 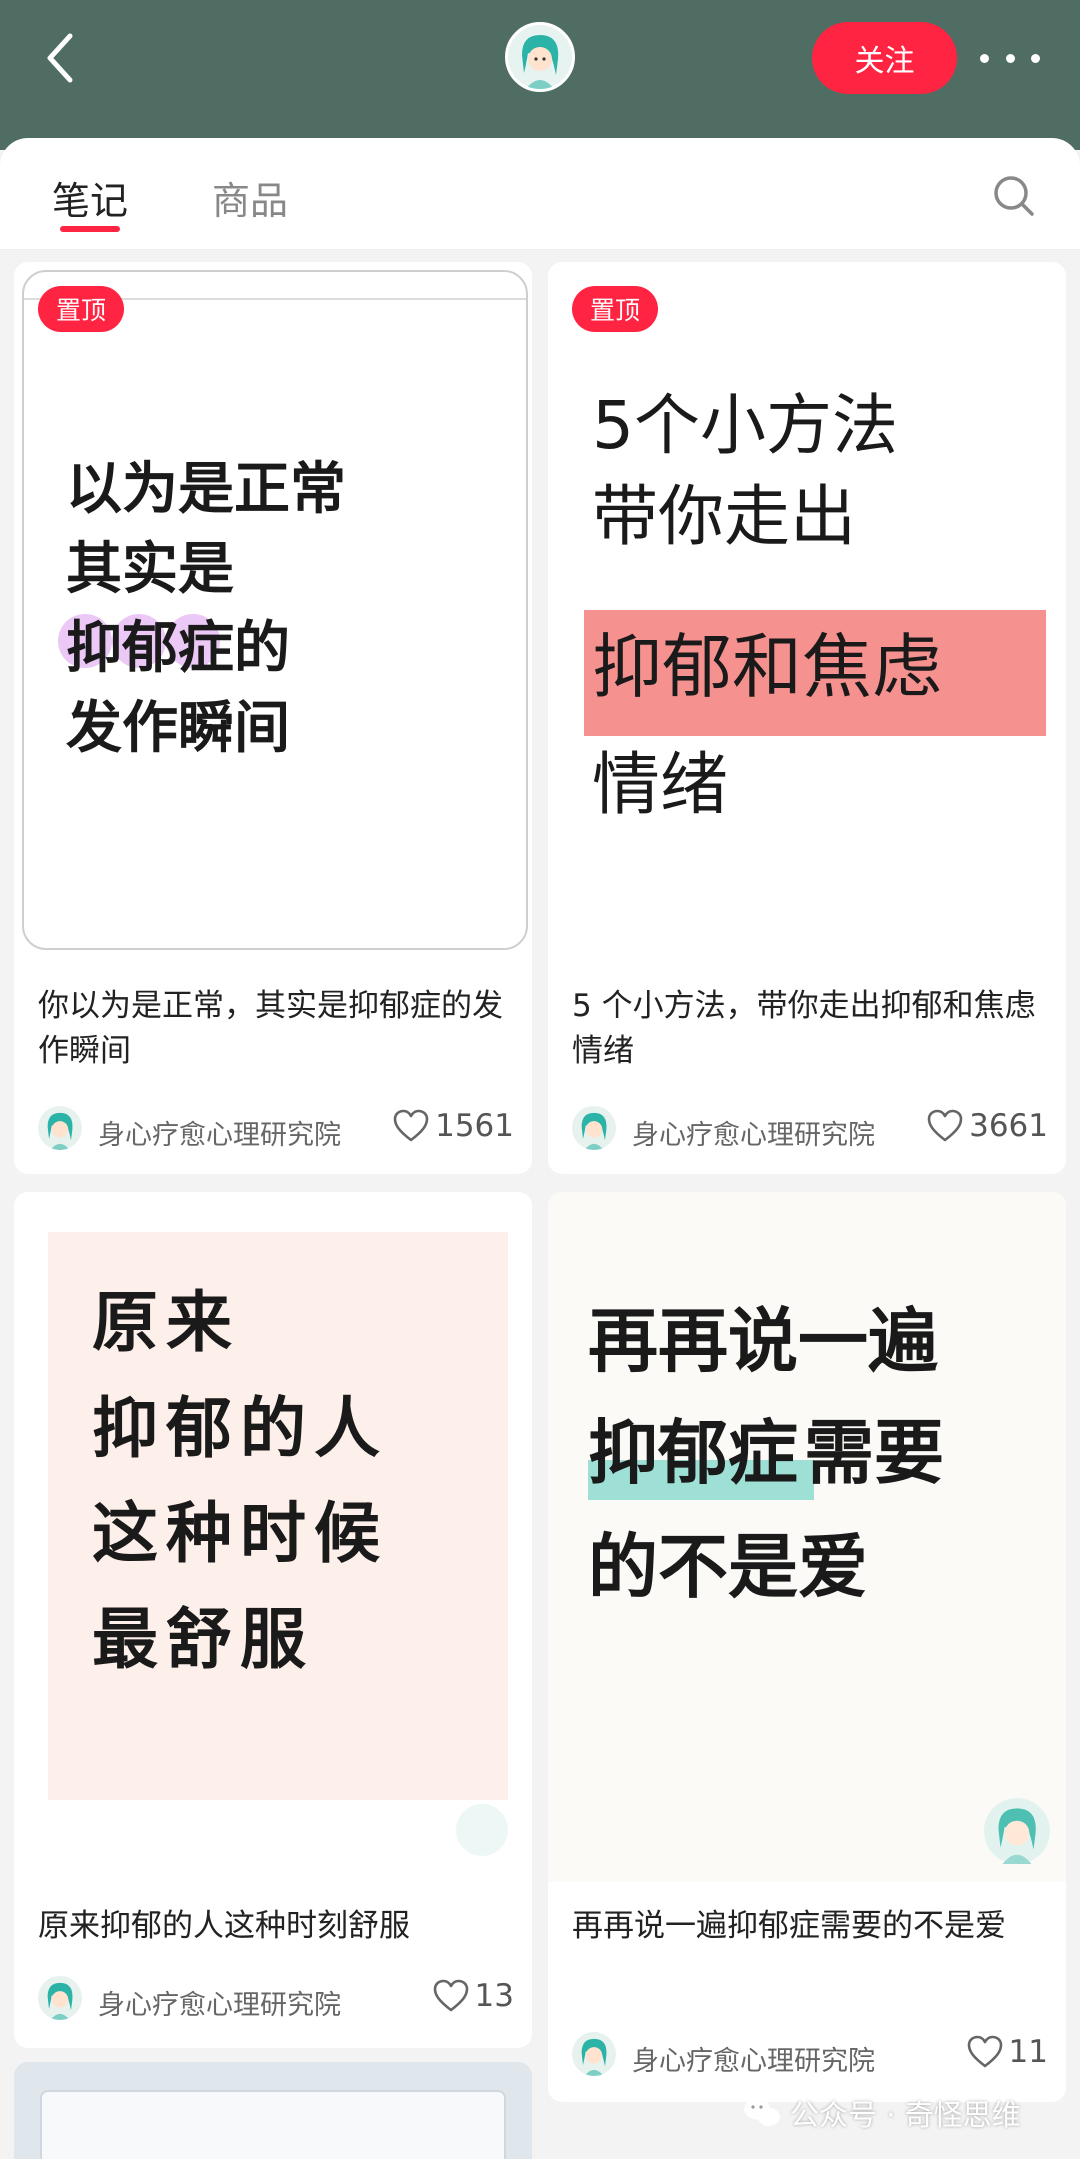 What do you see at coordinates (60, 58) in the screenshot?
I see `back-icon` at bounding box center [60, 58].